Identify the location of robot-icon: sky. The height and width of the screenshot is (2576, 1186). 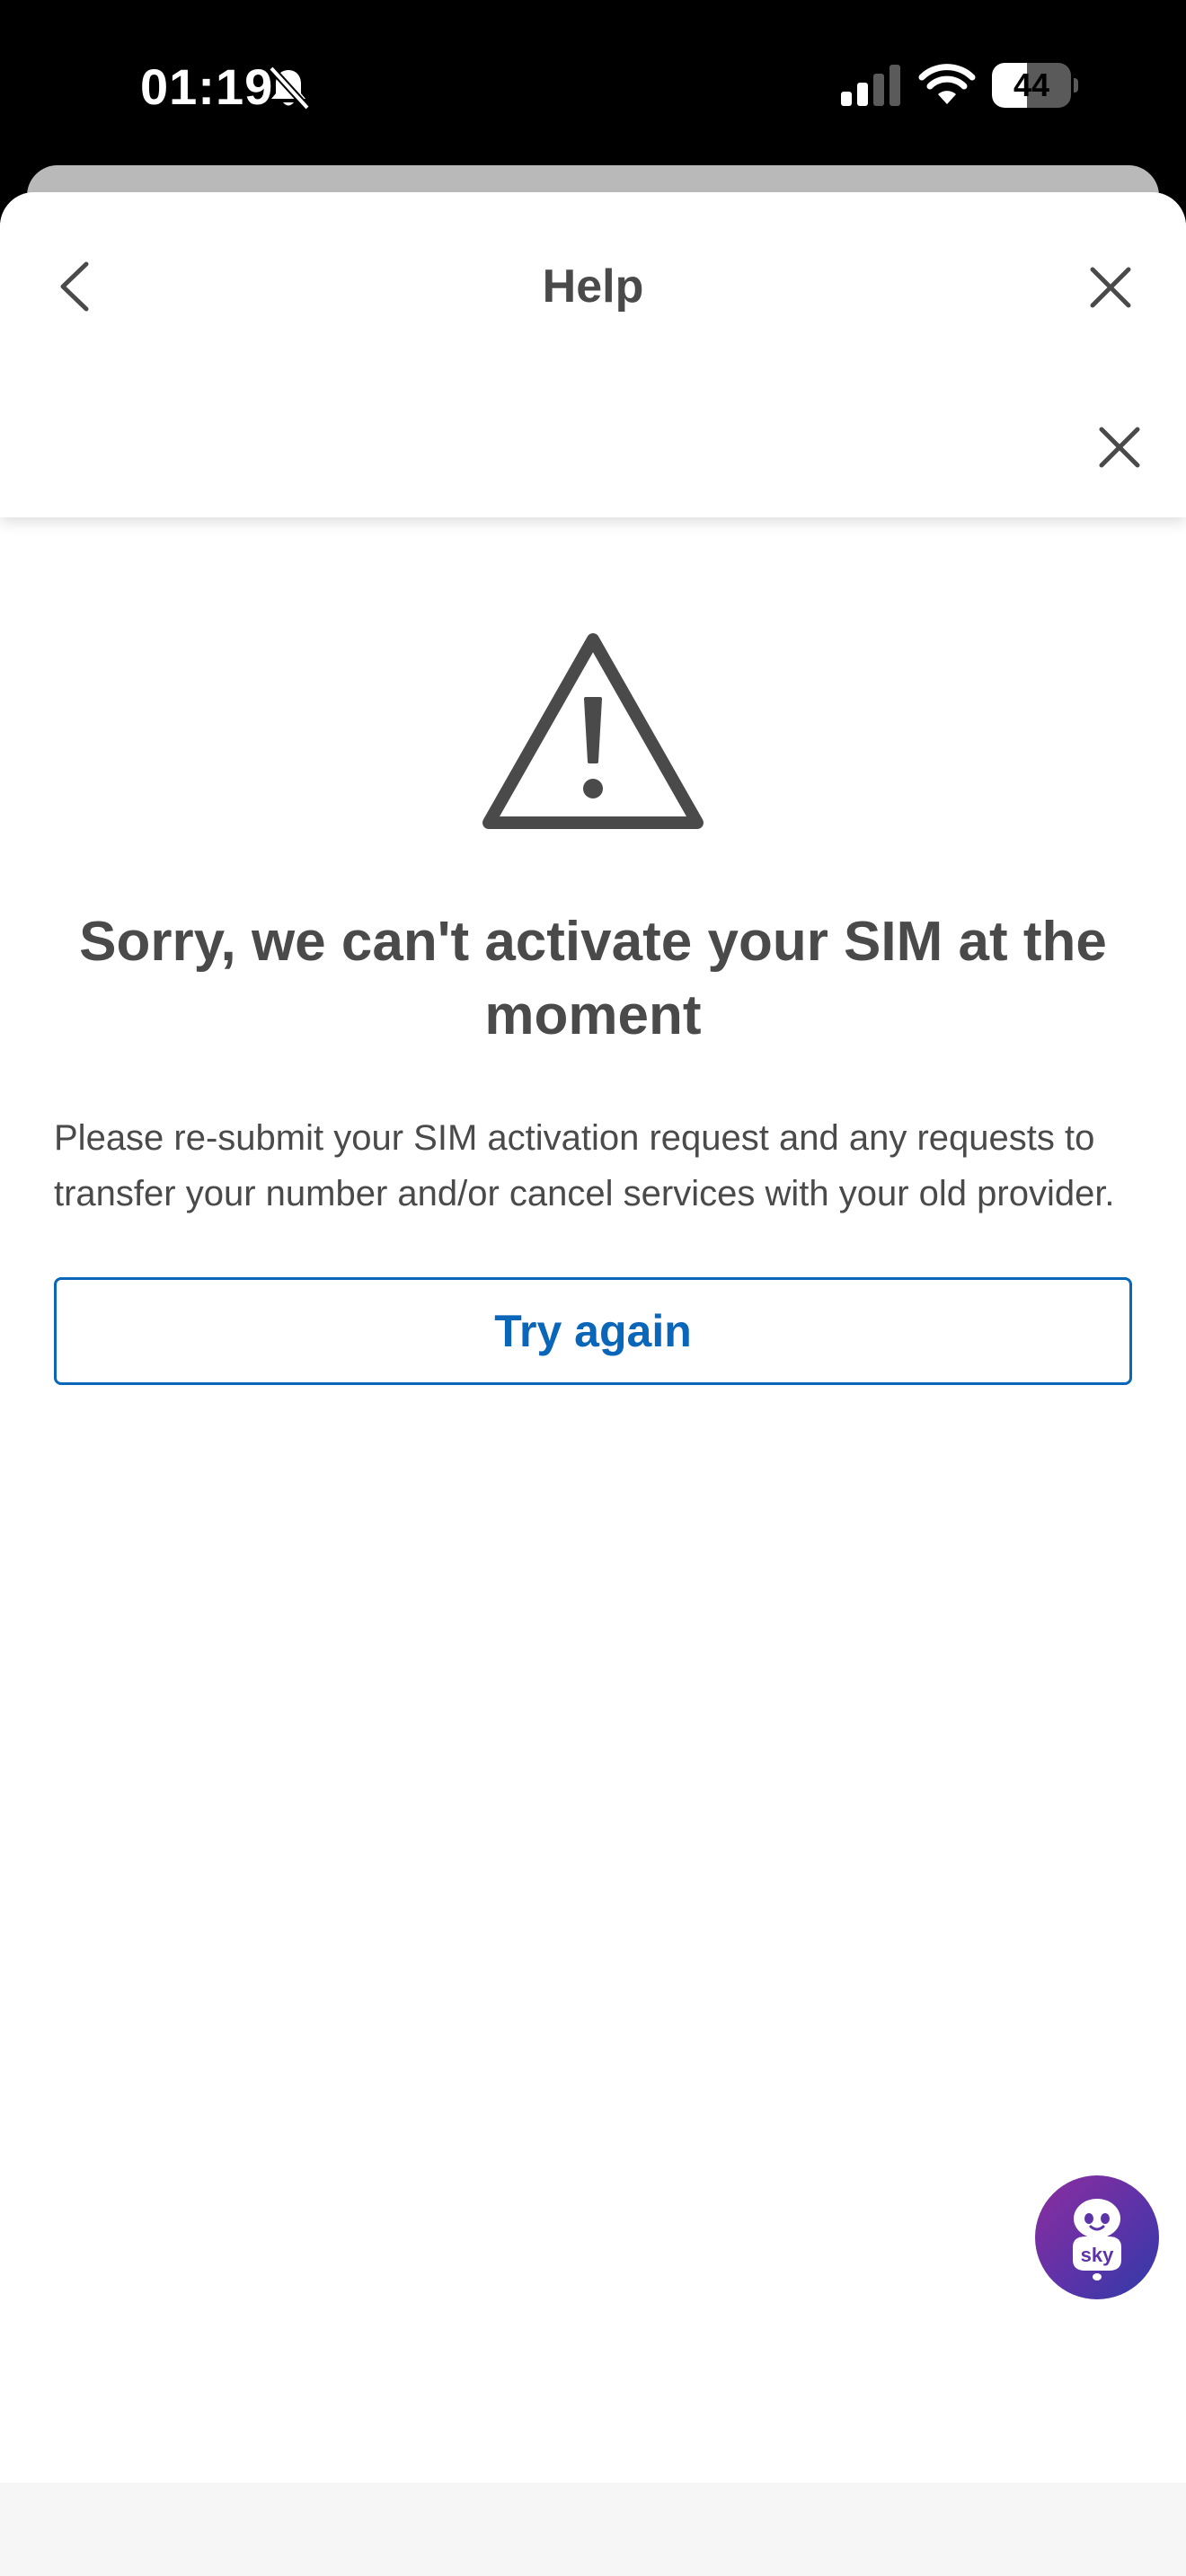
(1097, 2239).